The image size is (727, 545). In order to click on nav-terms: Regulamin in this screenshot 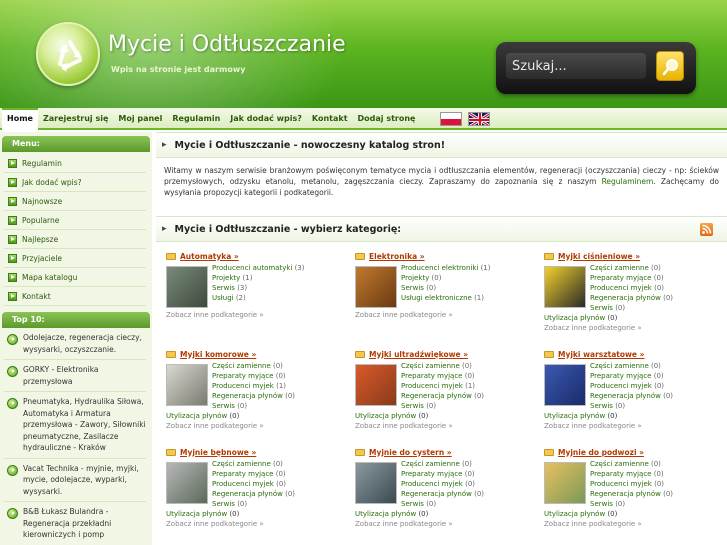, I will do `click(196, 119)`.